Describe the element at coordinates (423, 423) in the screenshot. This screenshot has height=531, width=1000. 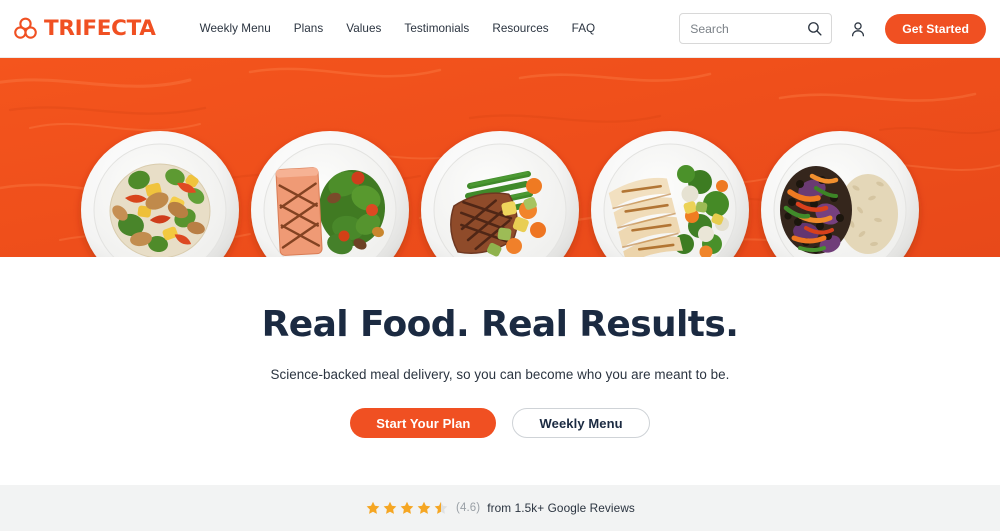
I see `start-your-plan-button: Start Your Plan` at that location.